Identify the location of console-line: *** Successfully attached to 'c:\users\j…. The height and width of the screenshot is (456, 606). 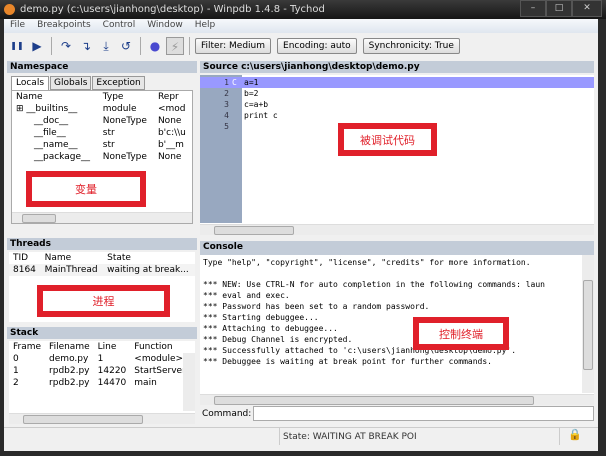
(360, 350).